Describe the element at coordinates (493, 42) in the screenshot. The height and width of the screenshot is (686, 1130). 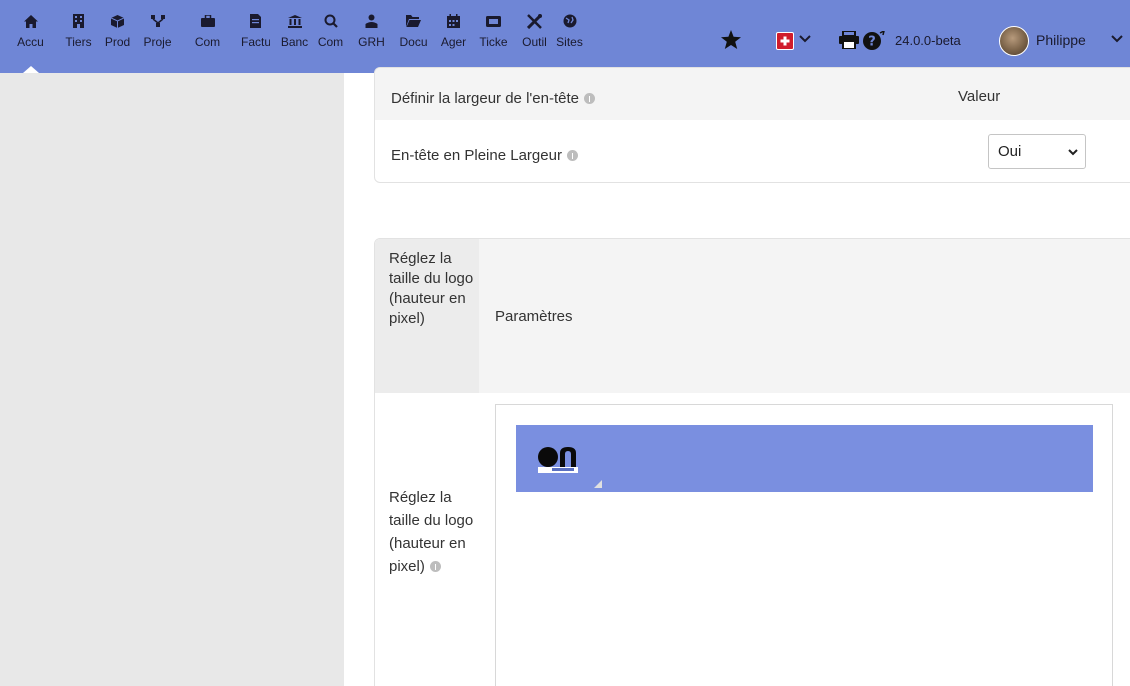
I see `menu-label: Ticke` at that location.